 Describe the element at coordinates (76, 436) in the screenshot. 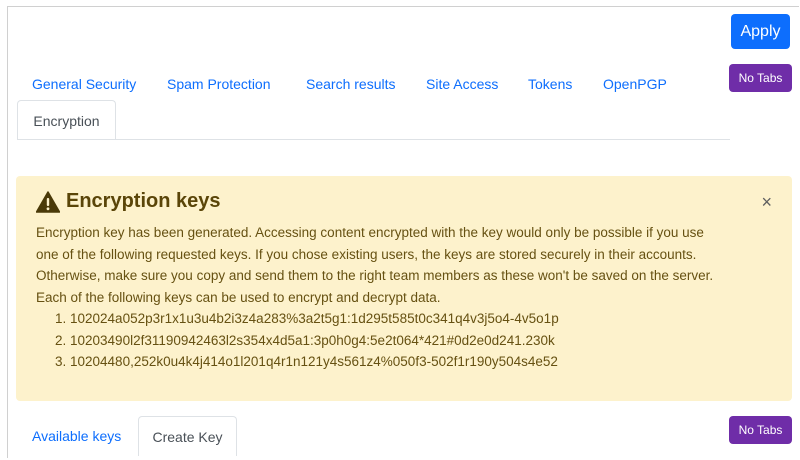

I see `tab-available-keys: Available keys` at that location.